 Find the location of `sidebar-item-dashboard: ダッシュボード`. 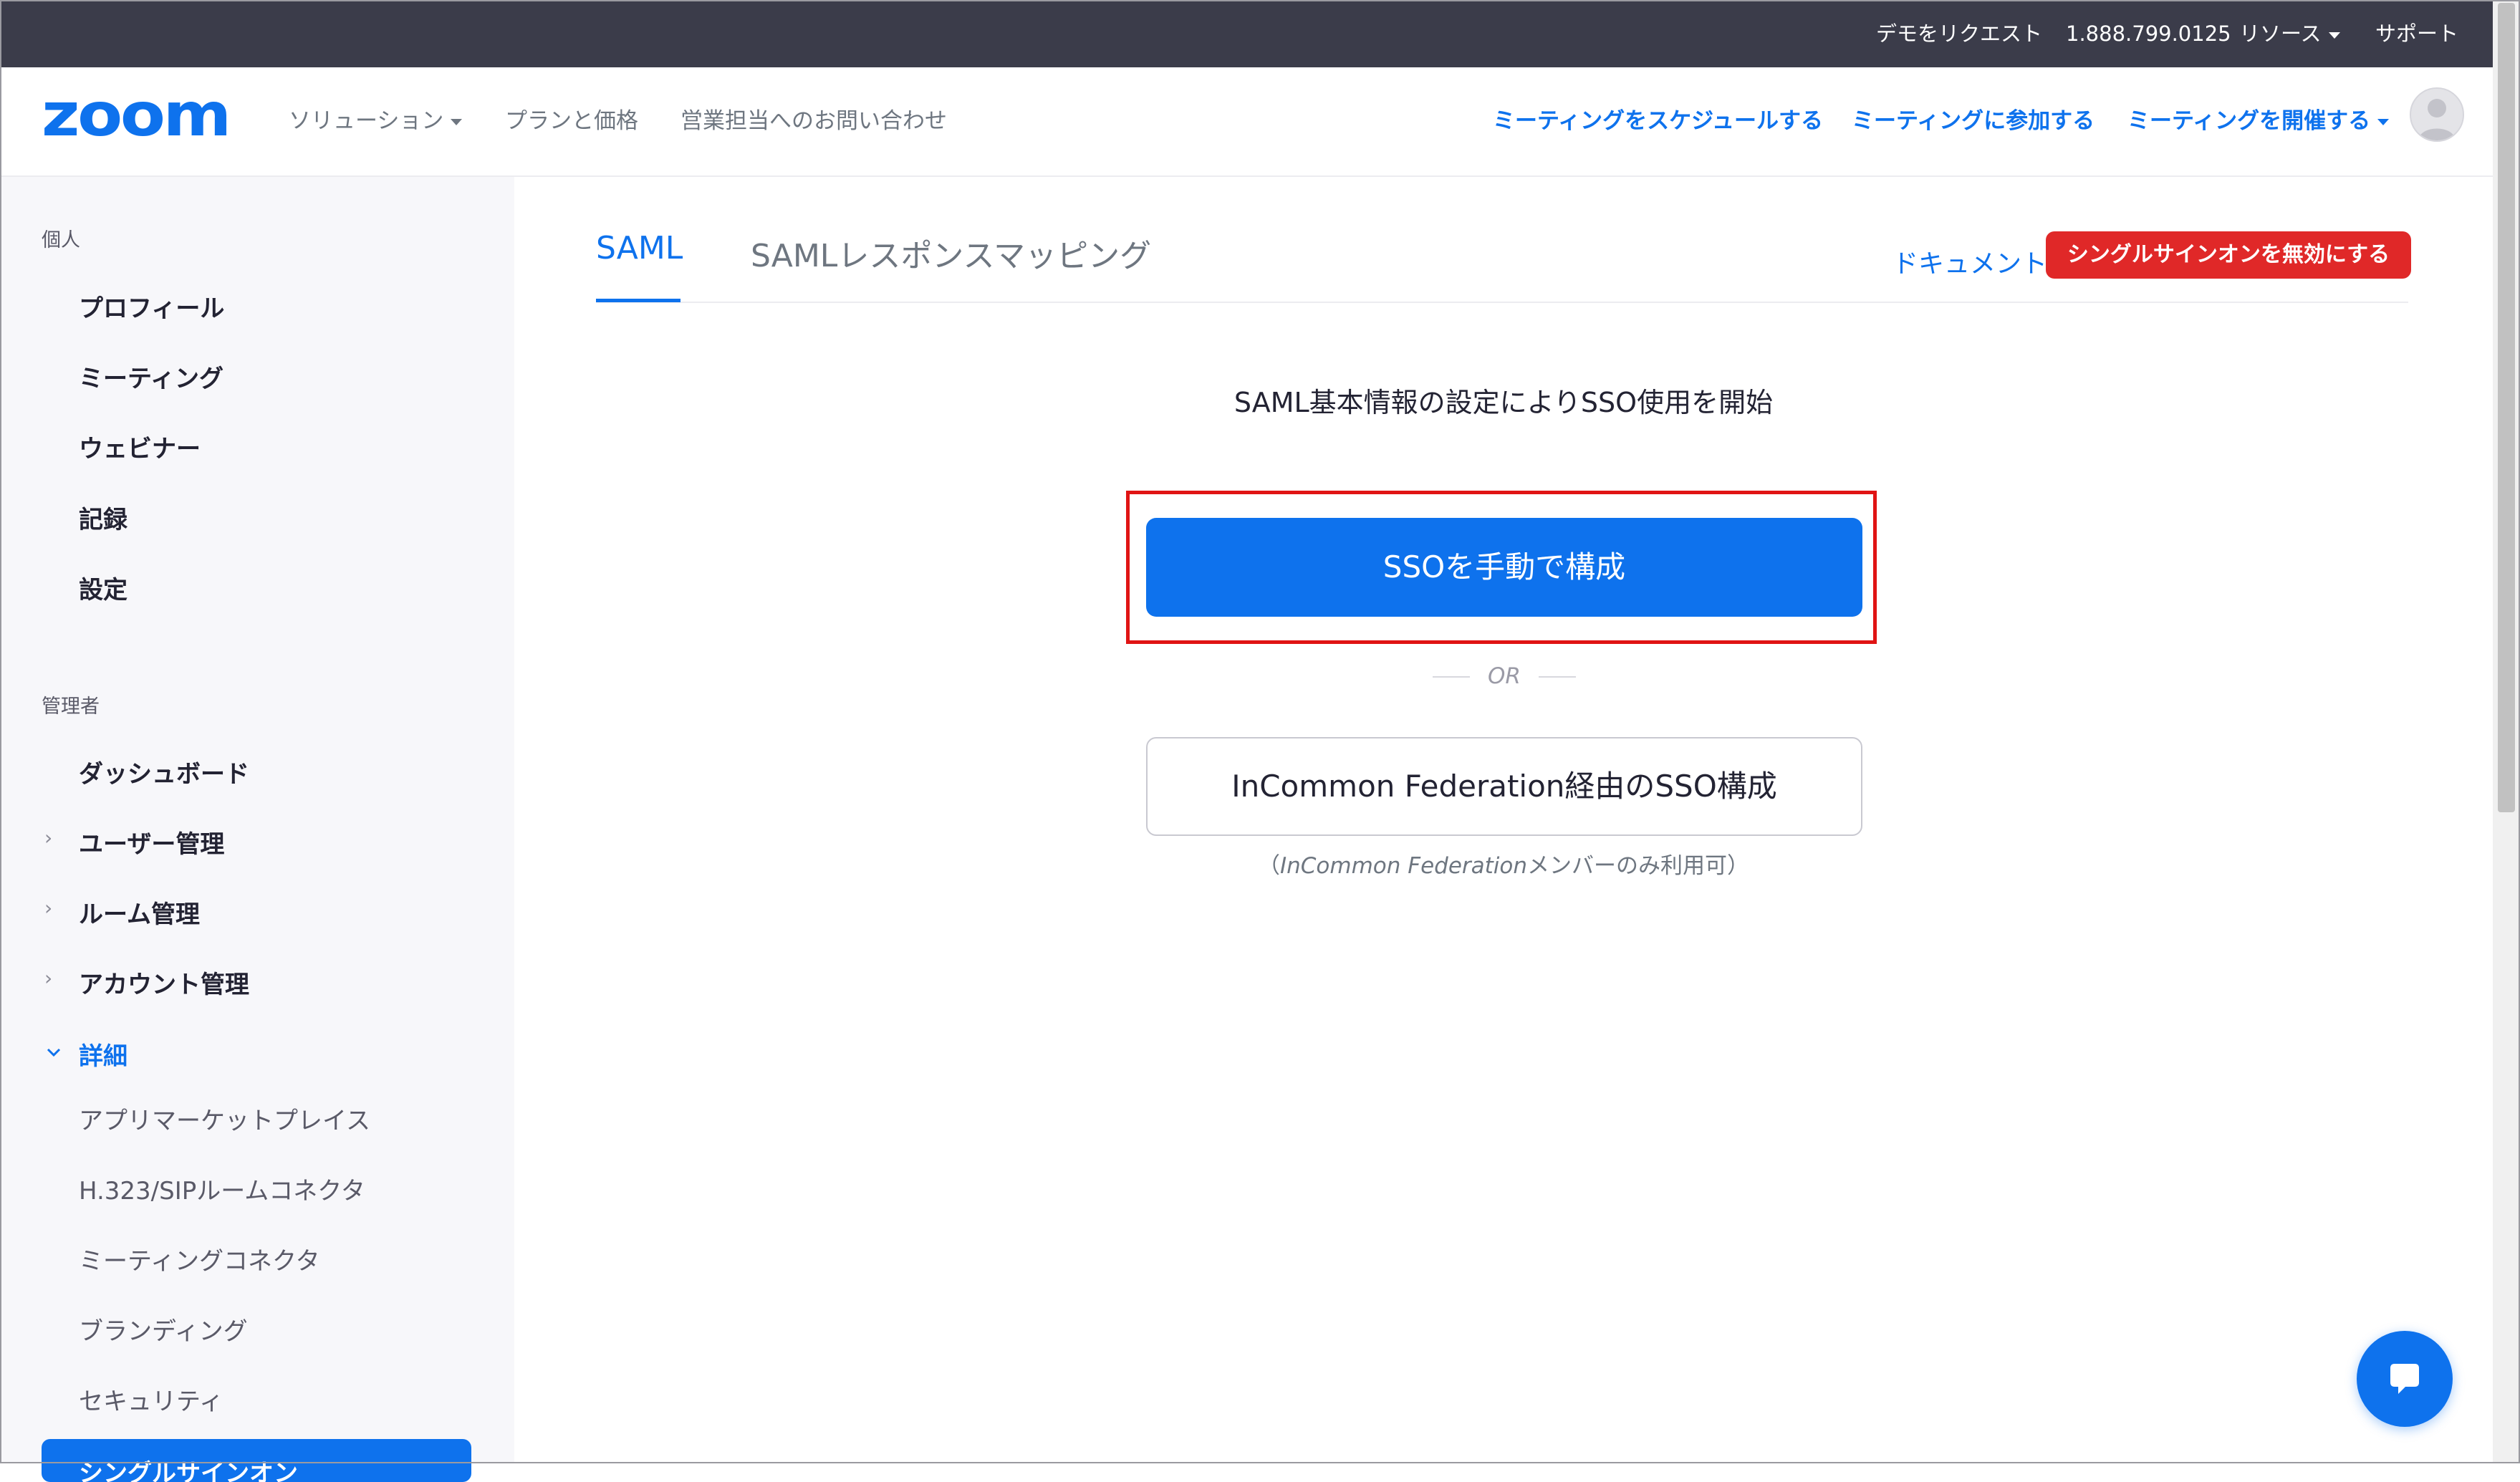

sidebar-item-dashboard: ダッシュボード is located at coordinates (164, 771).